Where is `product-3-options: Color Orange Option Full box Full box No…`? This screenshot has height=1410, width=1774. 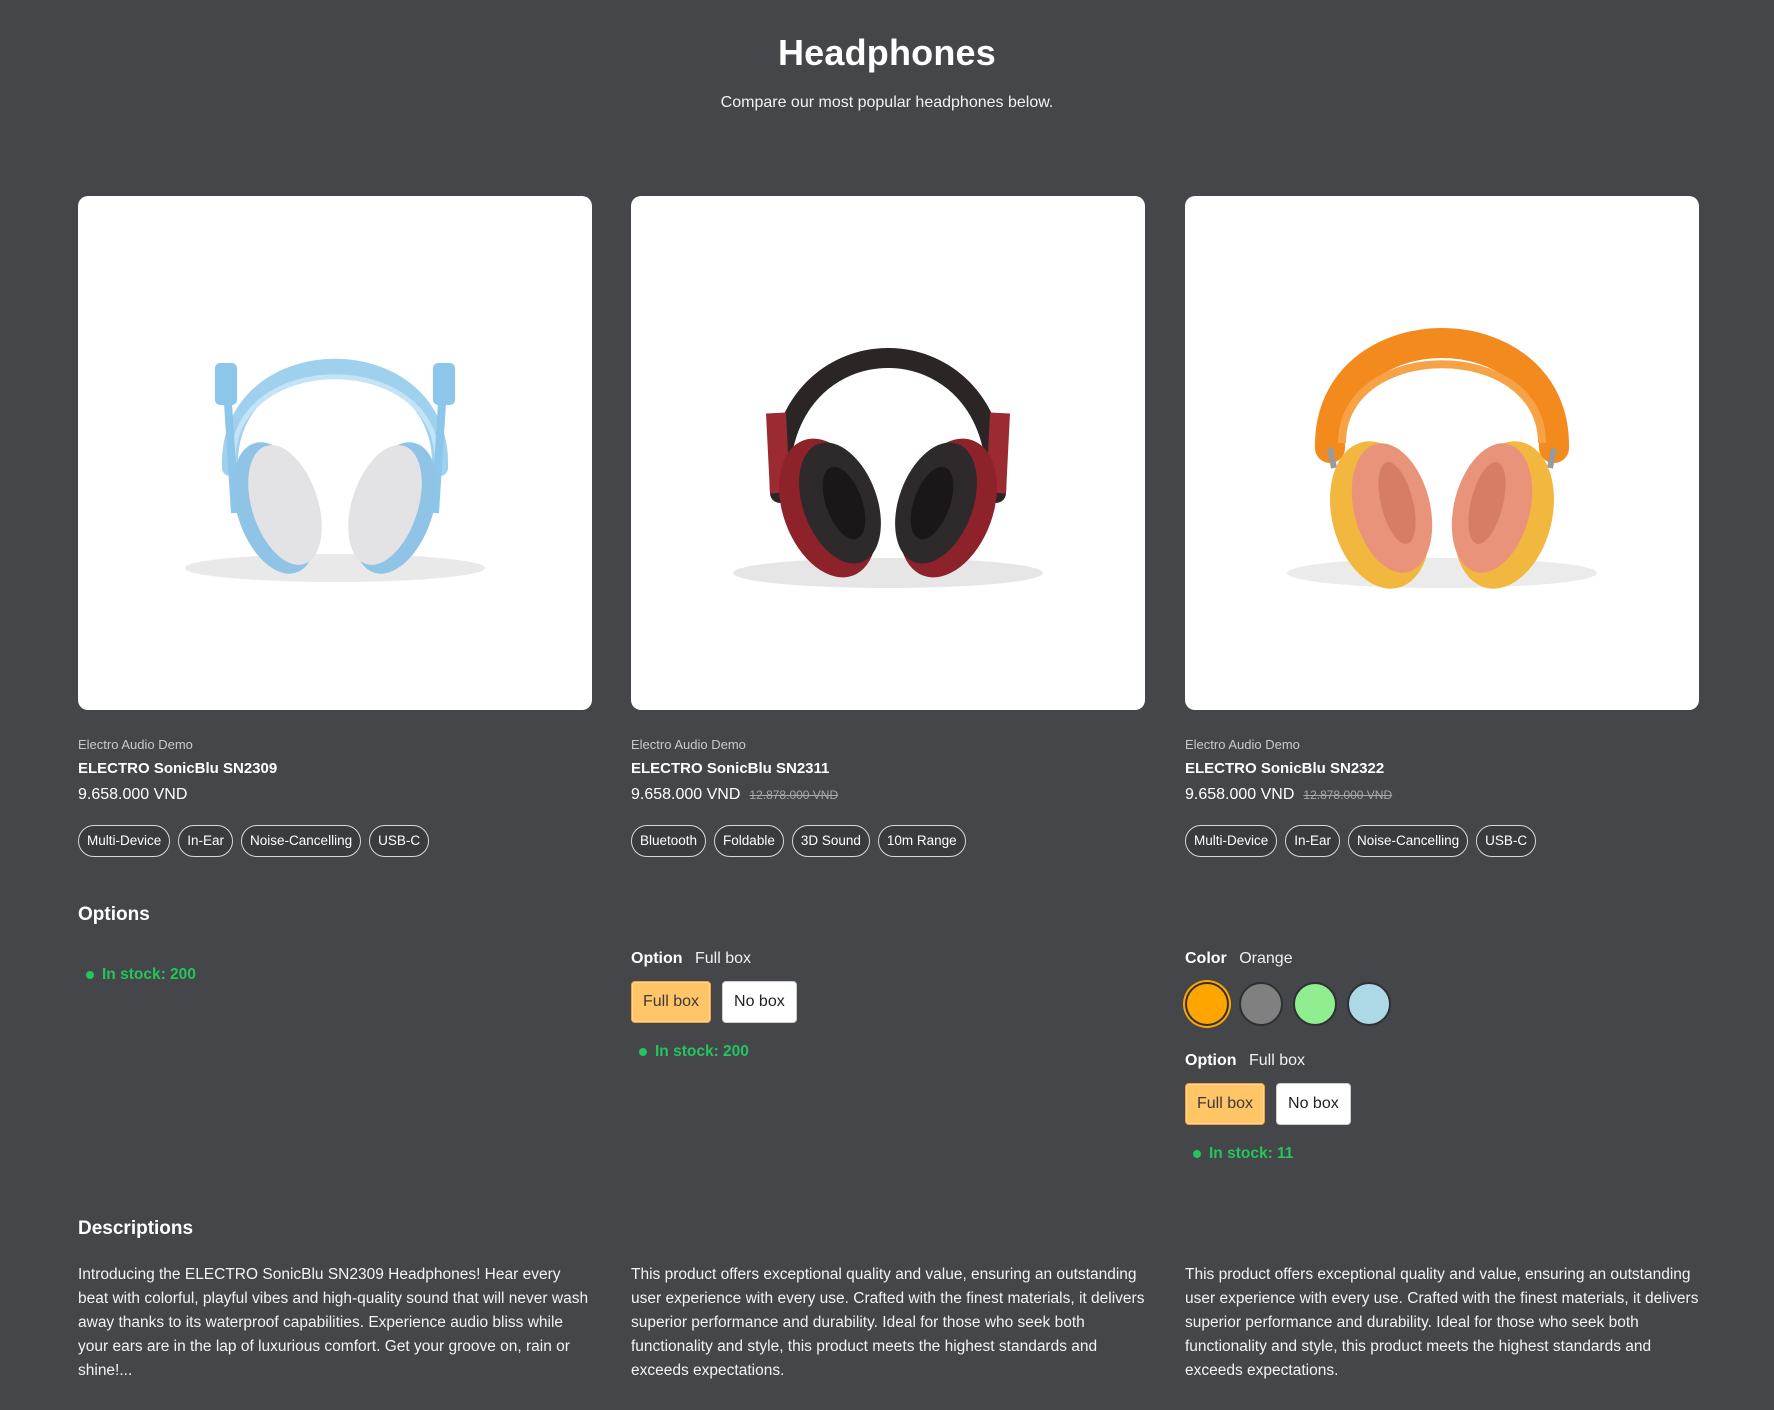
product-3-options: Color Orange Option Full box Full box No… is located at coordinates (1288, 1056).